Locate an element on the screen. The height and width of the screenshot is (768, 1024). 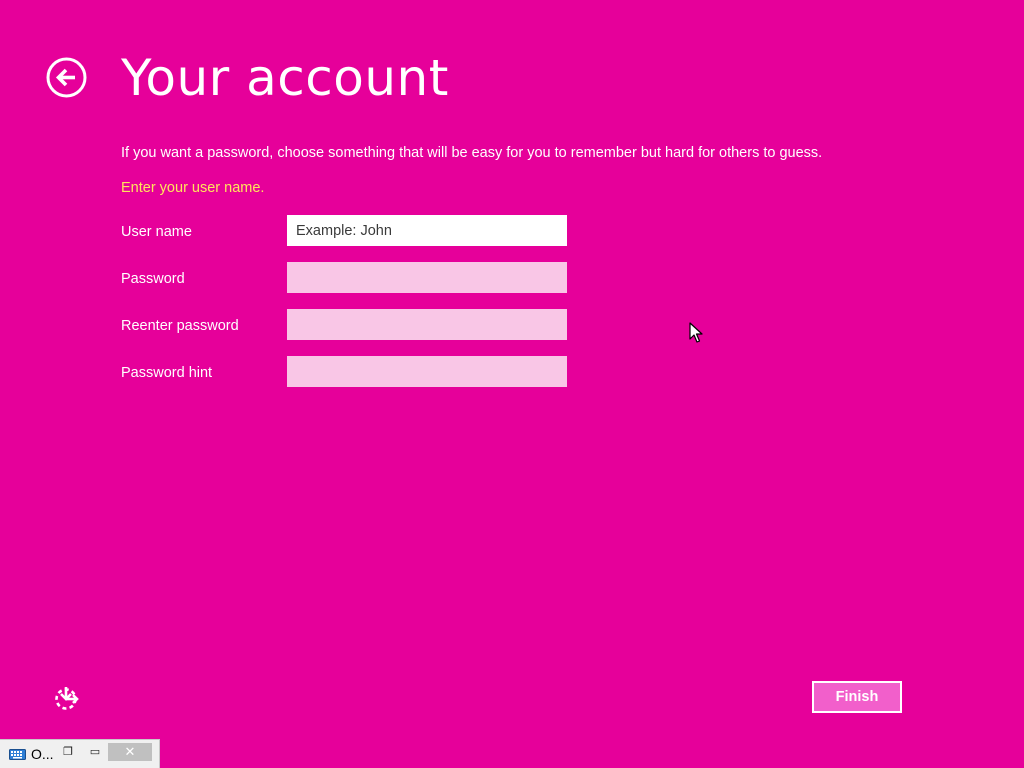
finish-button: Finish is located at coordinates (857, 697).